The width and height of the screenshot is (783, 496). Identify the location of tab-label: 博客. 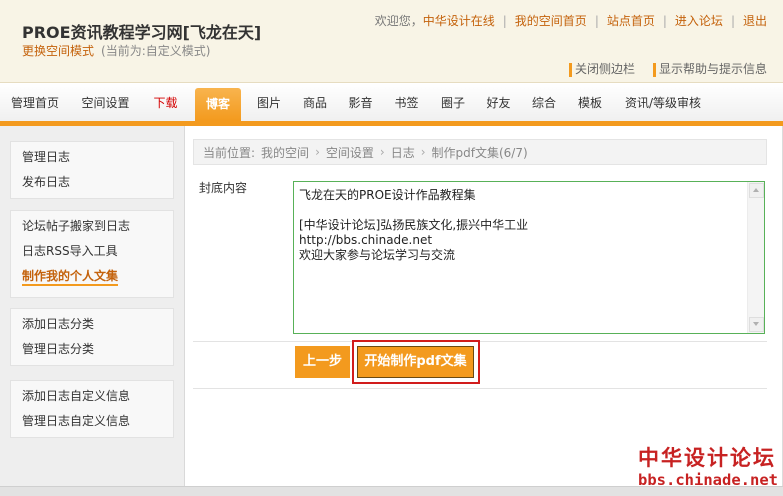
(218, 104).